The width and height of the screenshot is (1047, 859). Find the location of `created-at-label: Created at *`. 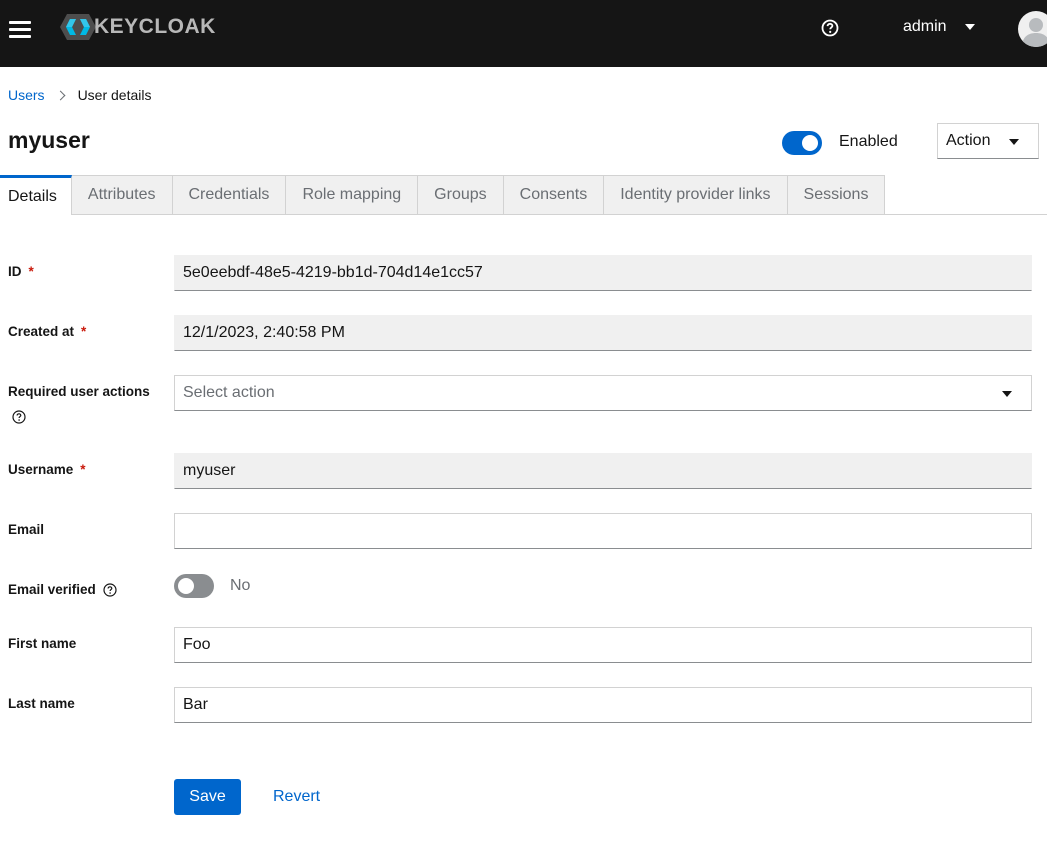

created-at-label: Created at * is located at coordinates (47, 331).